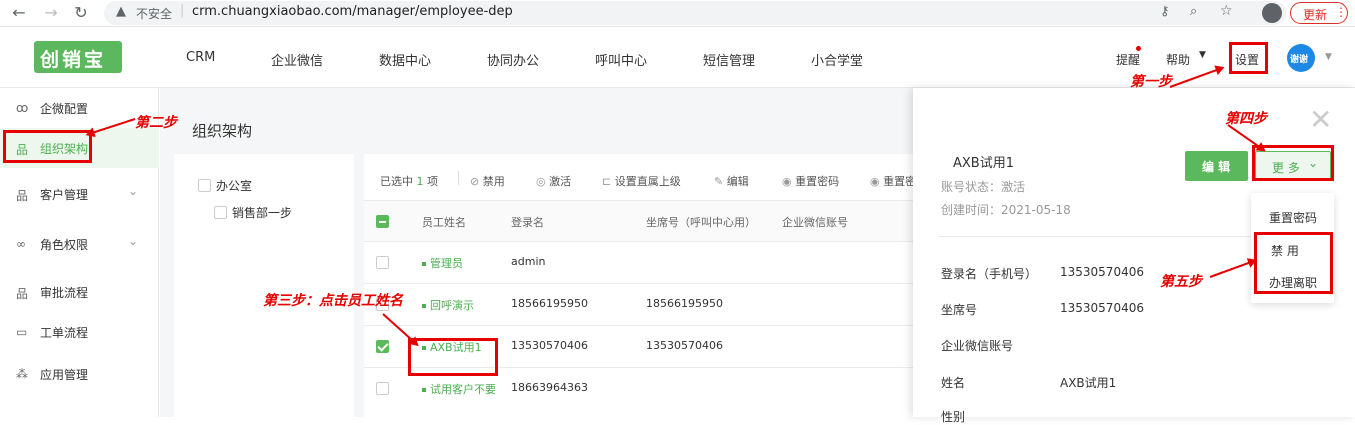 This screenshot has height=425, width=1355. I want to click on more-vert-icon: ⋮, so click(1341, 12).